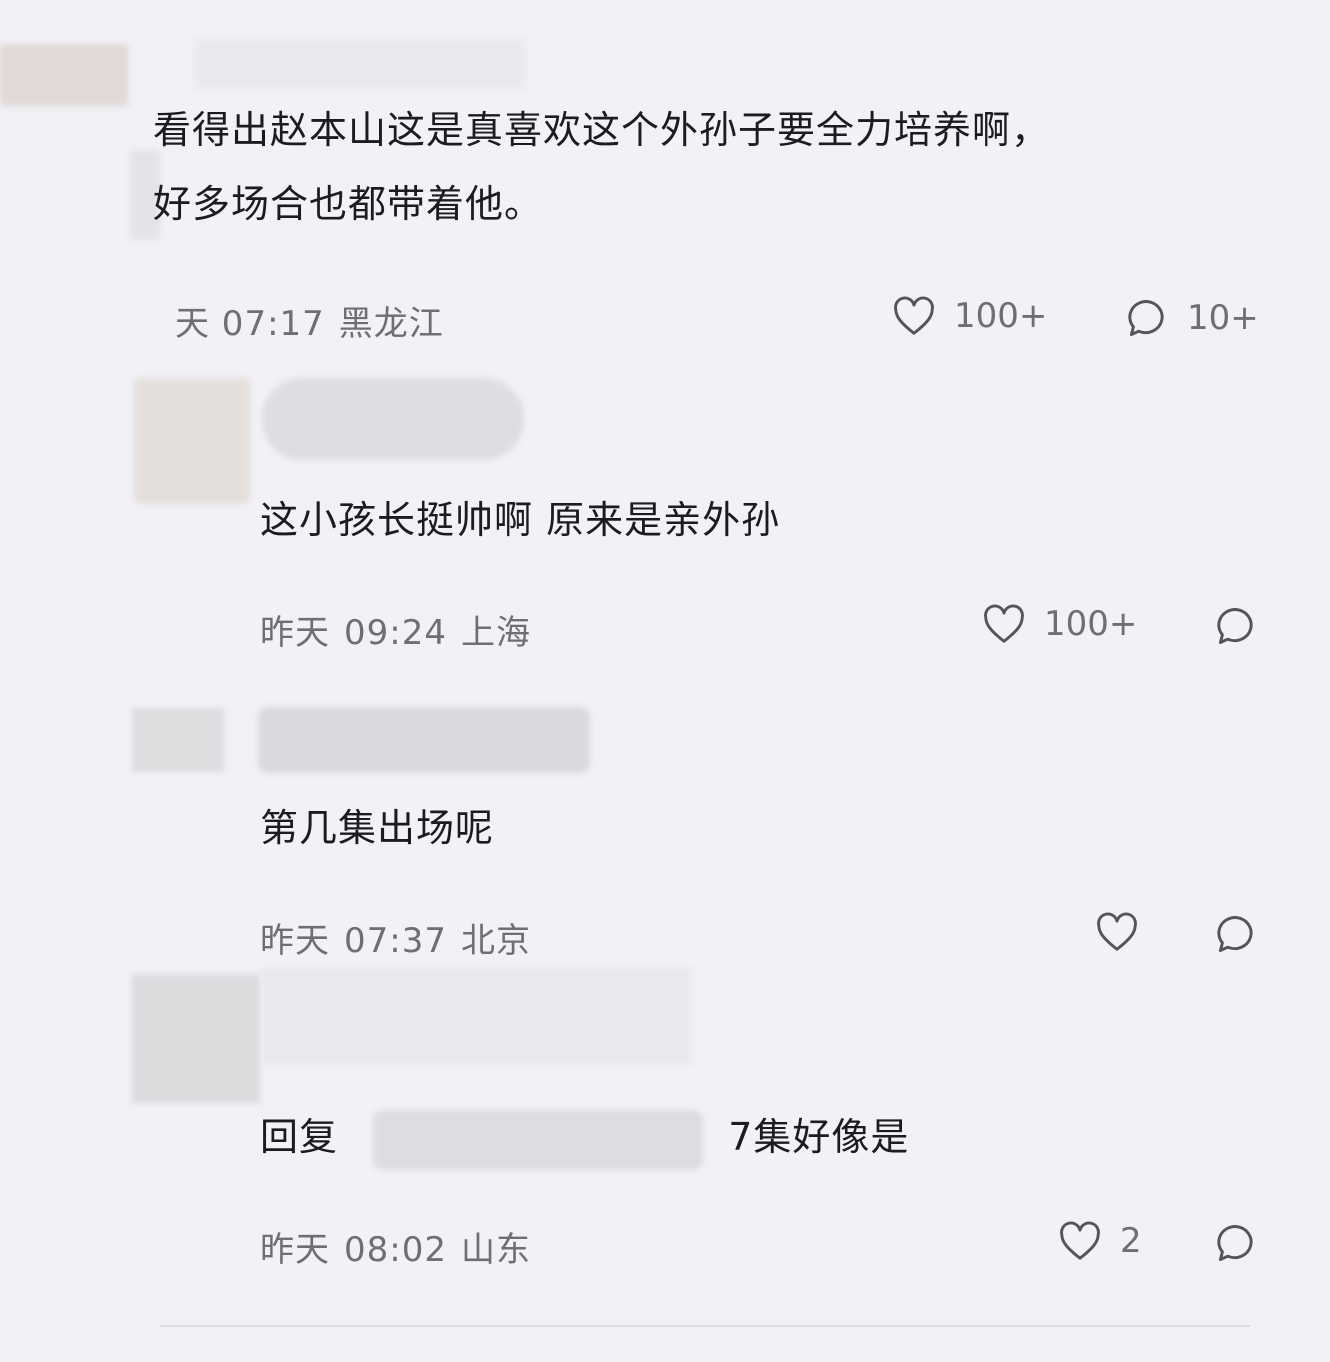 This screenshot has height=1362, width=1330. What do you see at coordinates (395, 633) in the screenshot?
I see `reply-time: 09:24` at bounding box center [395, 633].